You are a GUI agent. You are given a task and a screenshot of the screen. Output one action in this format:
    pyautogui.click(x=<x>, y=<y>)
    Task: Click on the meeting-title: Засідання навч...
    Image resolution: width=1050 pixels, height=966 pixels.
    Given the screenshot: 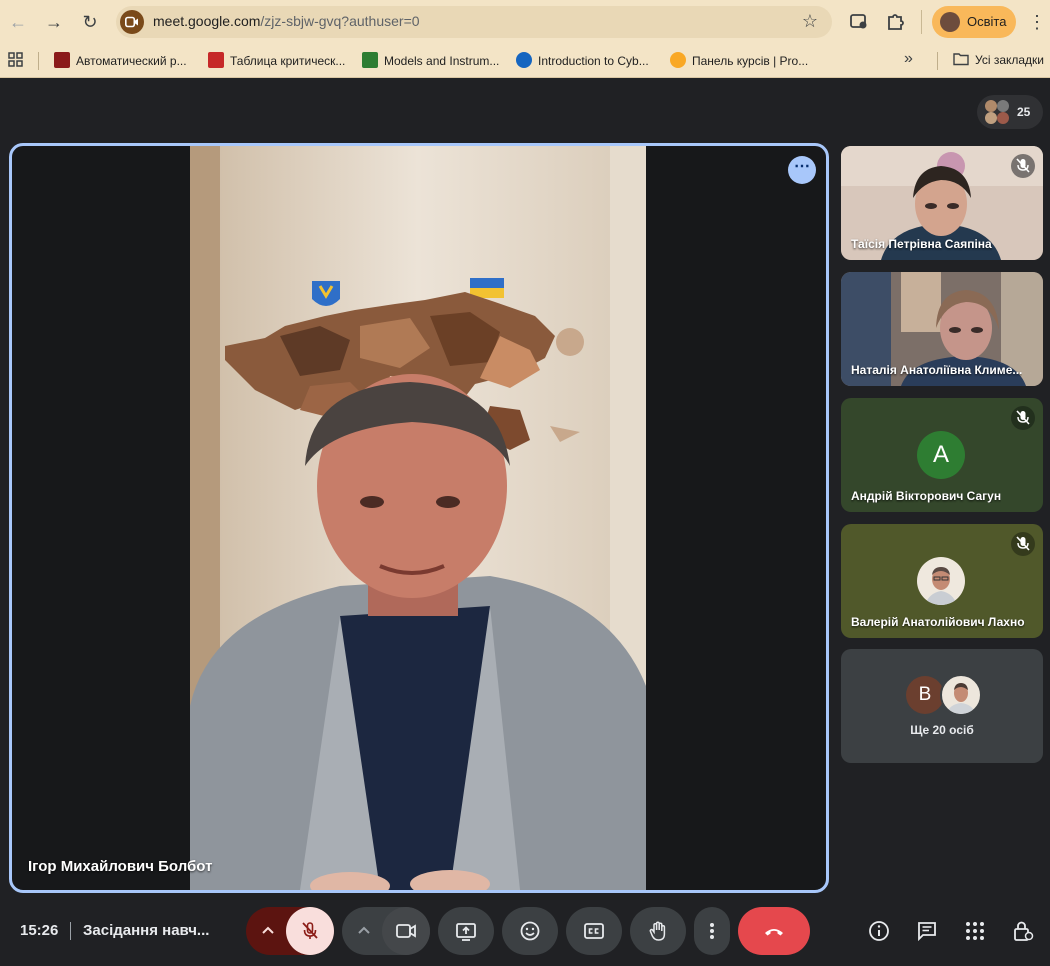 What is the action you would take?
    pyautogui.click(x=146, y=930)
    